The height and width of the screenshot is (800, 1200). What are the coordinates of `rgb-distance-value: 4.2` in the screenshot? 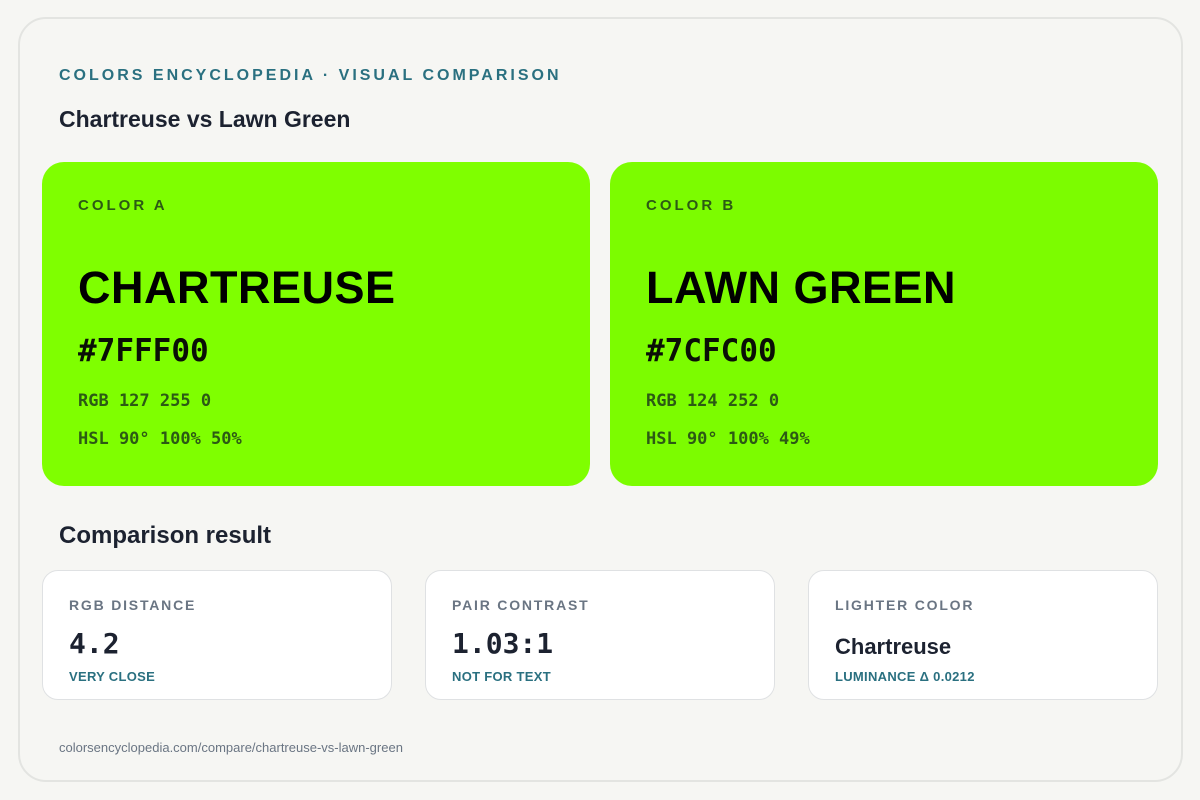 It's located at (94, 643).